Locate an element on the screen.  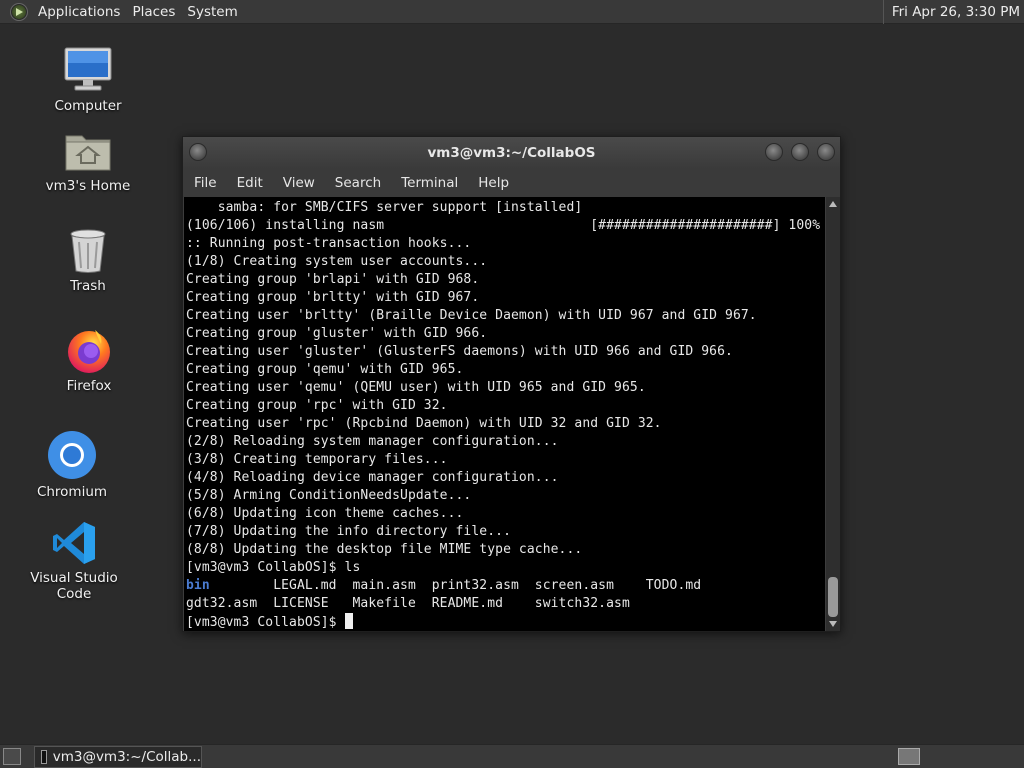
desktop-icon-home: vm3's Home is located at coordinates (88, 161).